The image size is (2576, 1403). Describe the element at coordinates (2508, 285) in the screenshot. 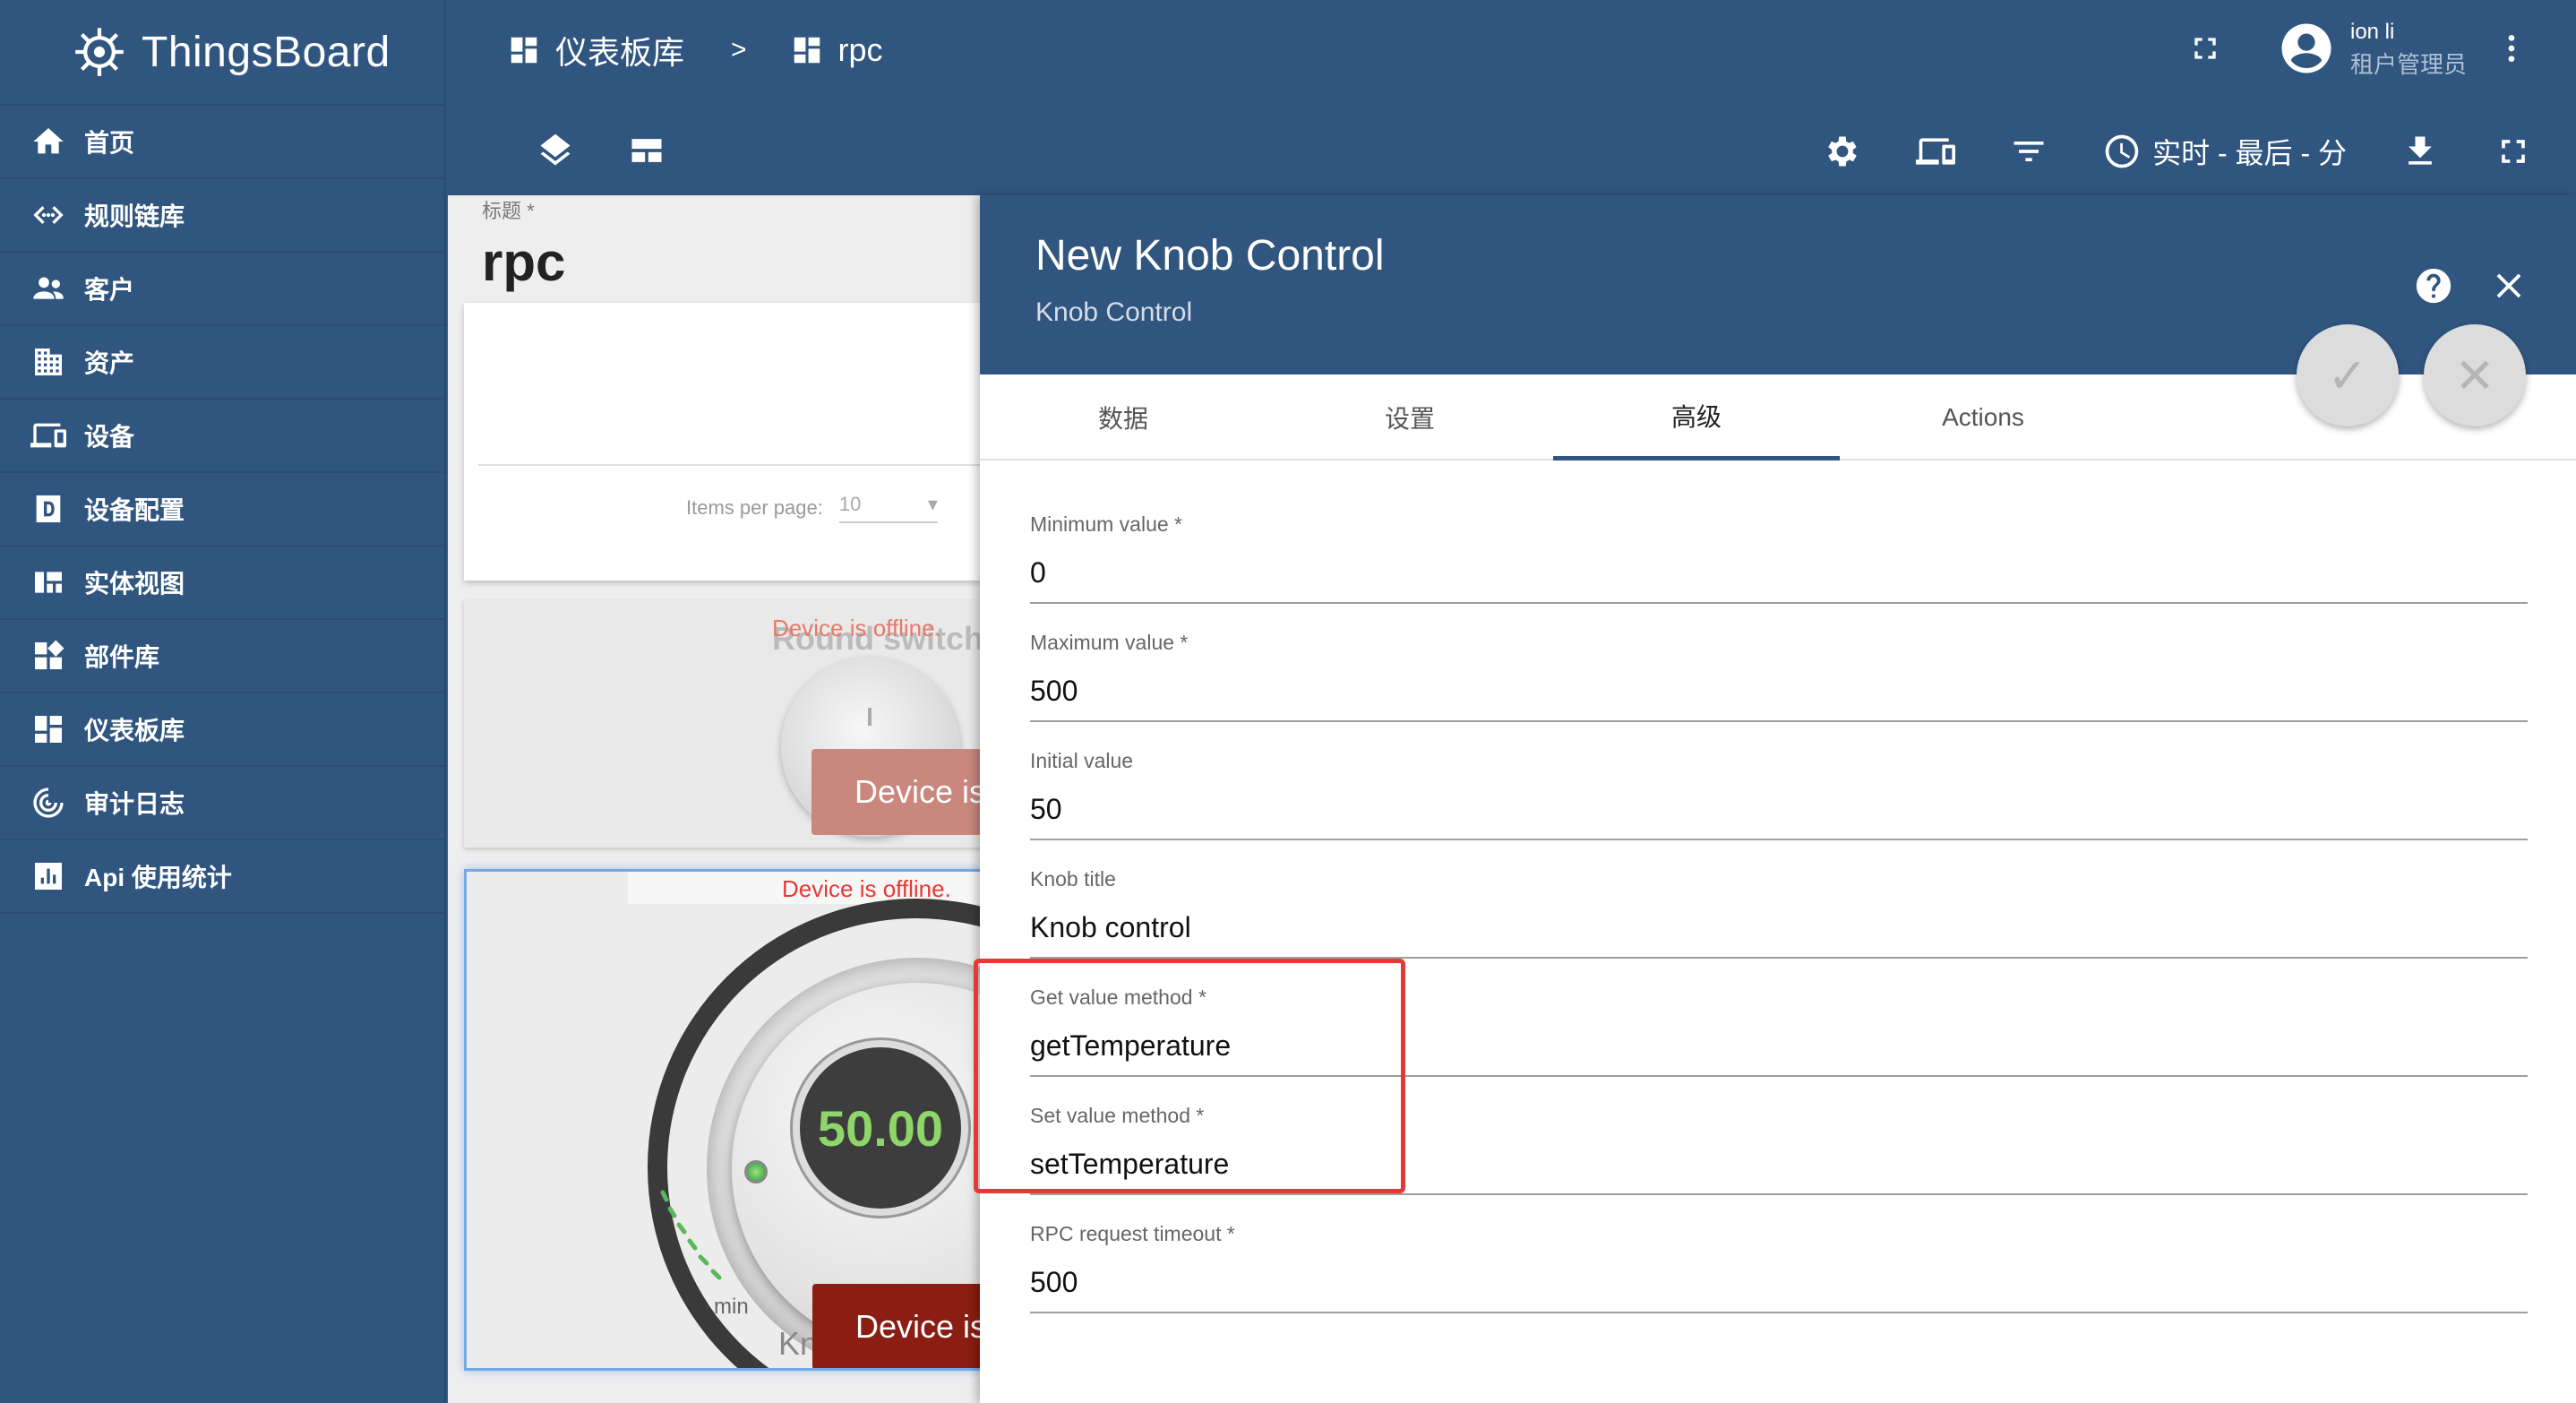

I see `close-icon` at that location.